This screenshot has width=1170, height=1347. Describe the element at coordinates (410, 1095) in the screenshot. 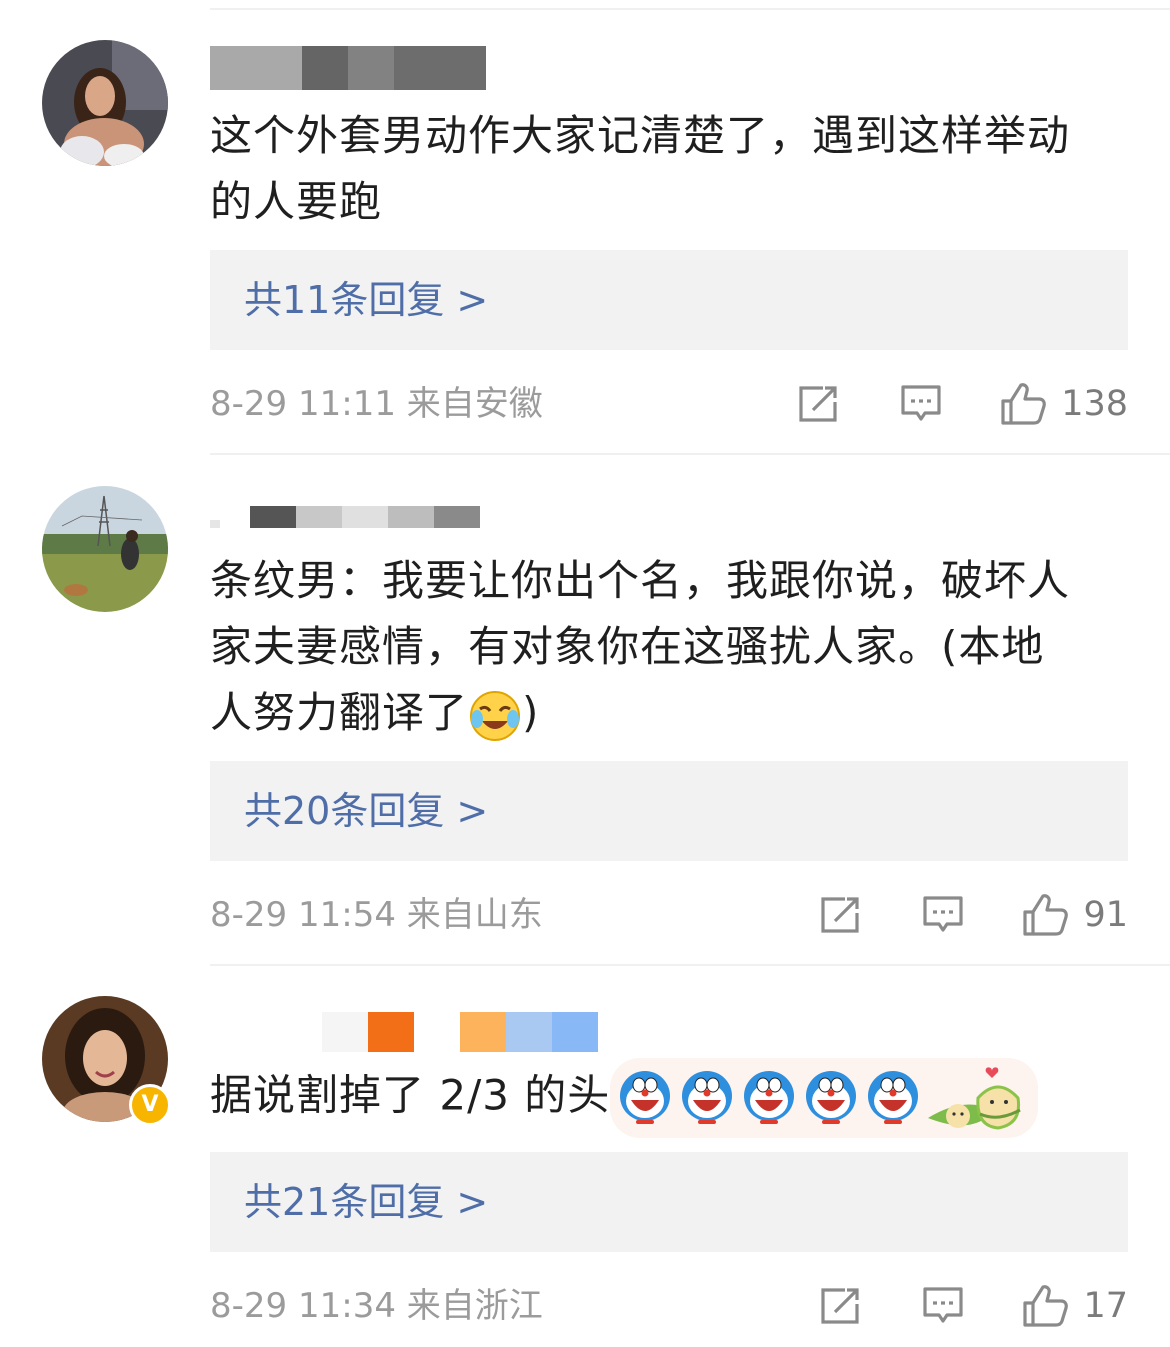

I see `comment-text-span: 据说割掉了 2/3 的头` at that location.